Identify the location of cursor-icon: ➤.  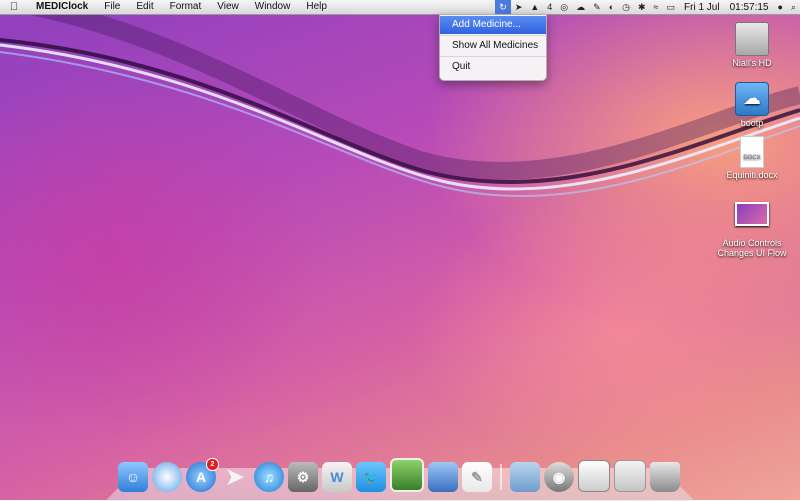
(519, 7).